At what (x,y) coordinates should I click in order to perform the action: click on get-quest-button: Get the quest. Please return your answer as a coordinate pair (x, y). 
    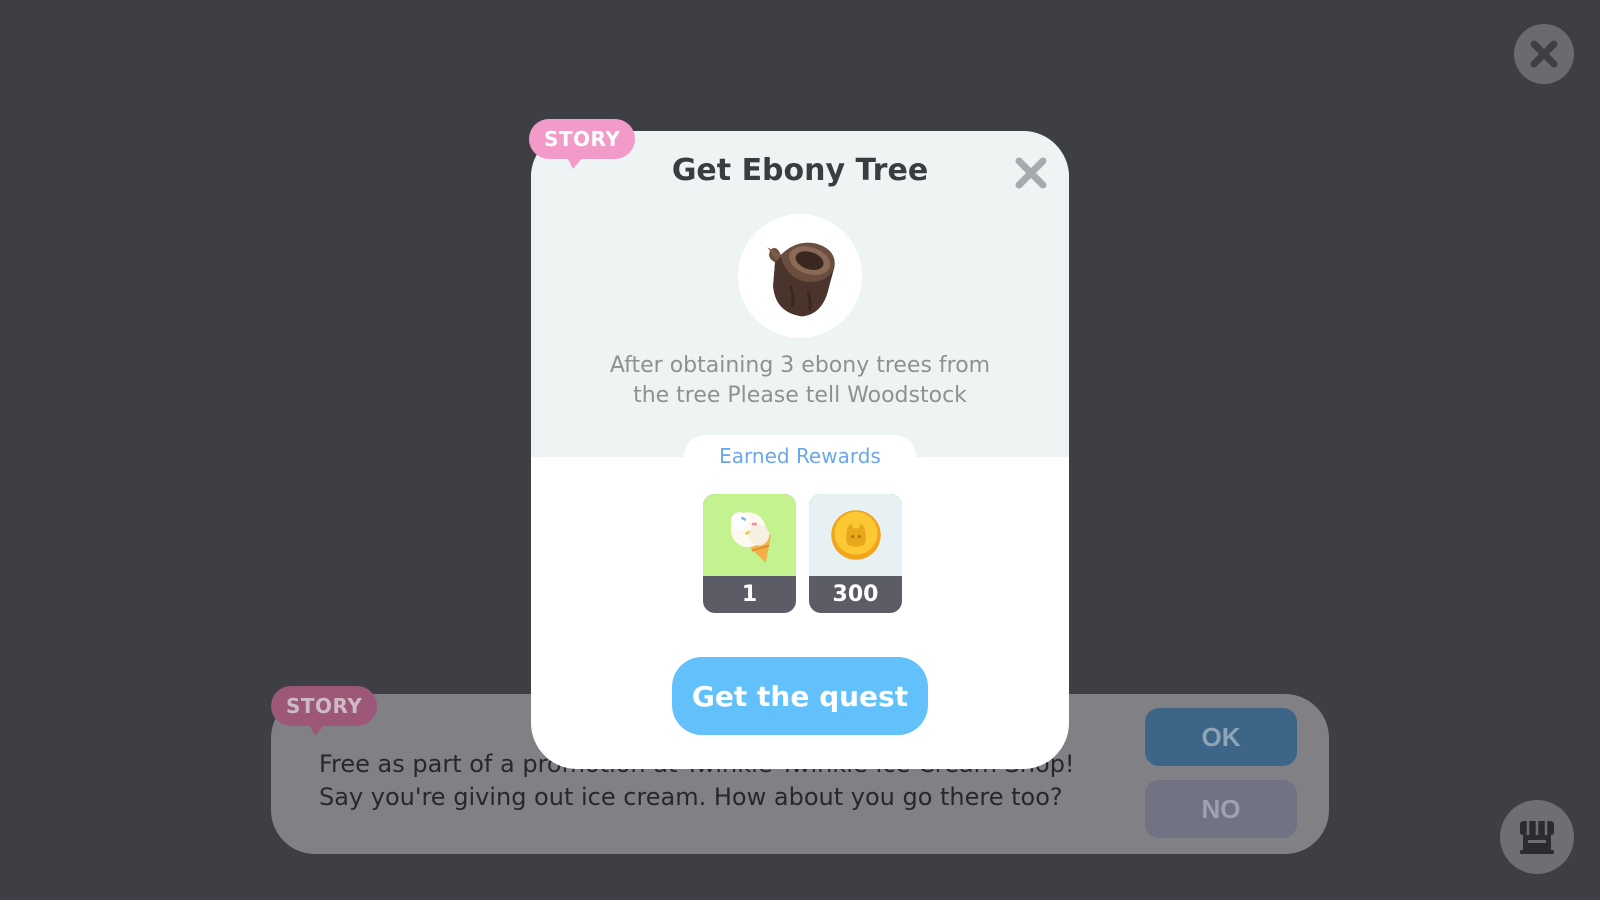
    Looking at the image, I should click on (800, 696).